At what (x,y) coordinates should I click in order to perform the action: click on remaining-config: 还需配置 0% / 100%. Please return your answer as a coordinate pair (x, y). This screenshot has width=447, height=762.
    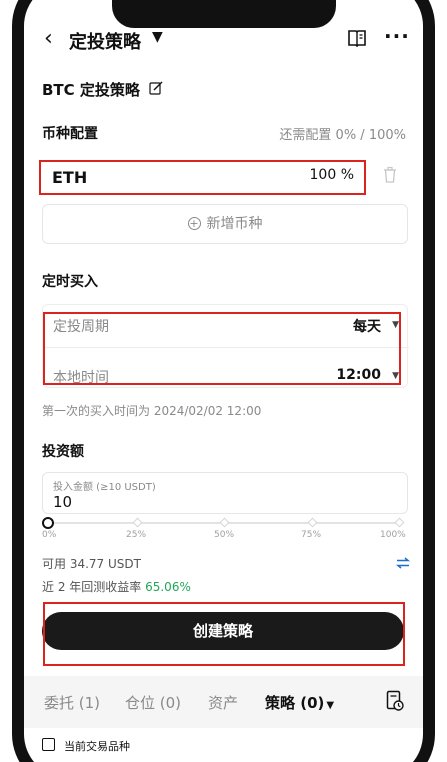
    Looking at the image, I should click on (342, 135).